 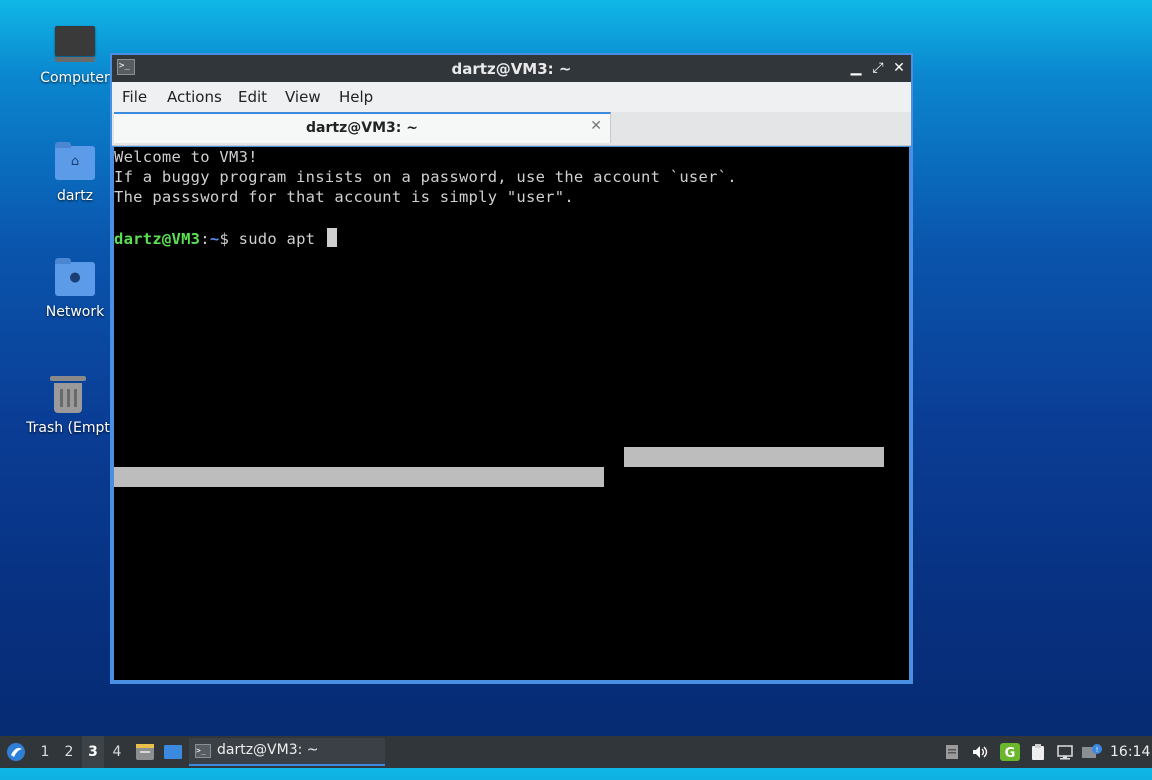 I want to click on menu-edit: Edit, so click(x=252, y=97).